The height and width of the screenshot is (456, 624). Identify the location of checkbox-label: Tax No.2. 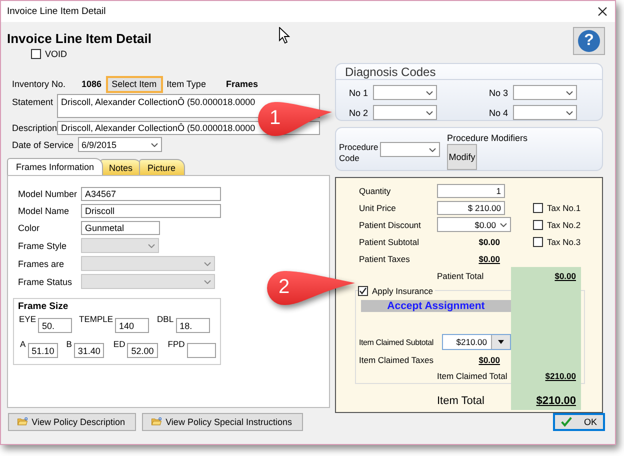
(564, 225).